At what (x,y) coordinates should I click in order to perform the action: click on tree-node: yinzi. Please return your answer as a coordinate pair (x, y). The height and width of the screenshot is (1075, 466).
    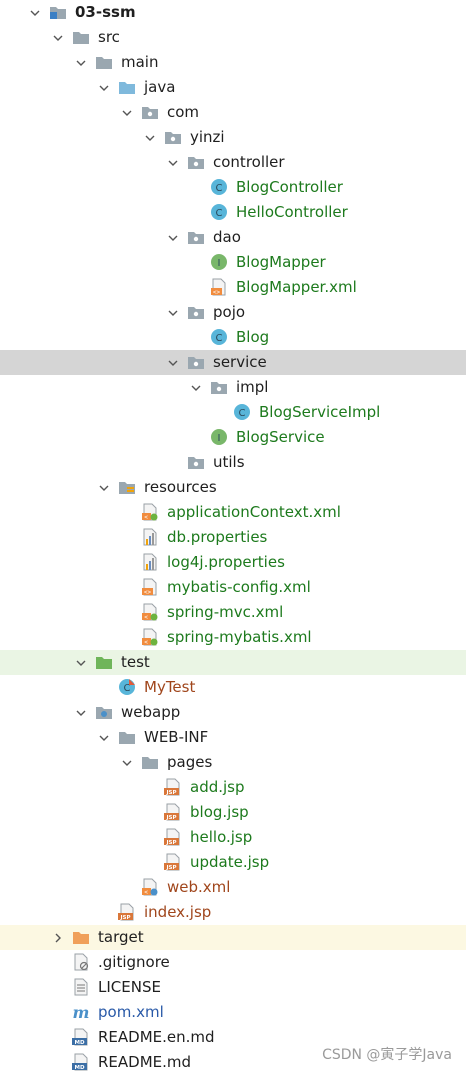
    Looking at the image, I should click on (233, 137).